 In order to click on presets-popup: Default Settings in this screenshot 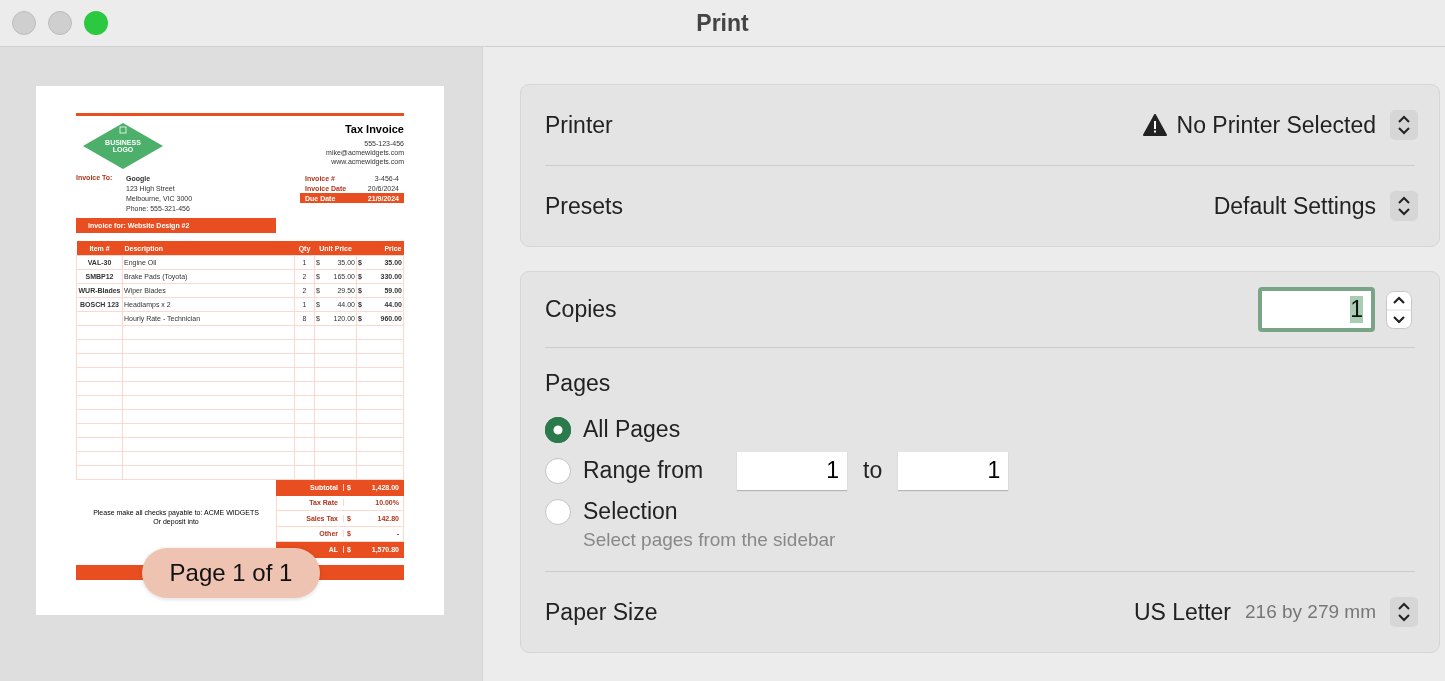, I will do `click(1315, 206)`.